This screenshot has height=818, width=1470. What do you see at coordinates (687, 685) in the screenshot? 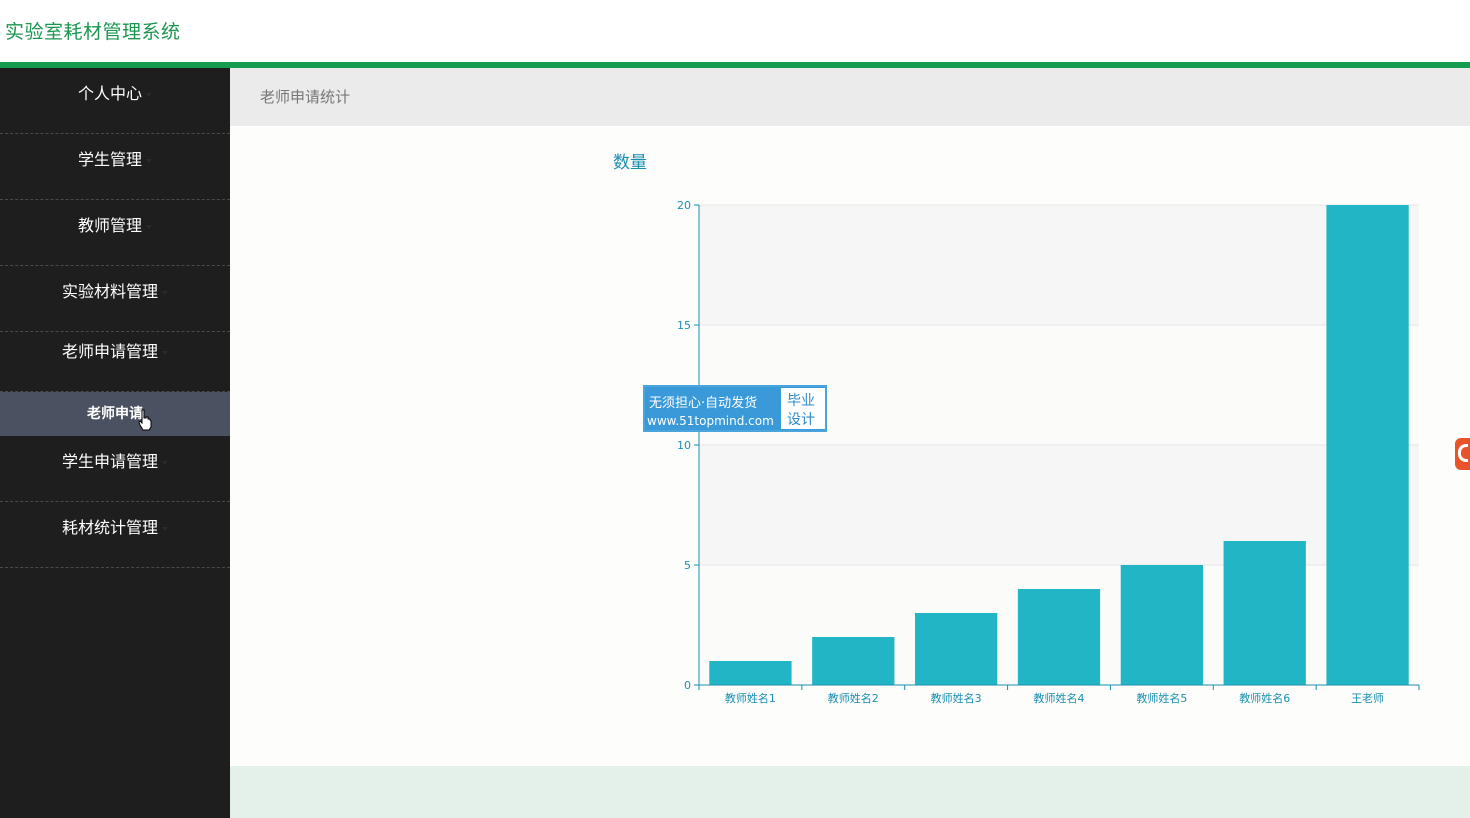
I see `y-tick-label: 0` at bounding box center [687, 685].